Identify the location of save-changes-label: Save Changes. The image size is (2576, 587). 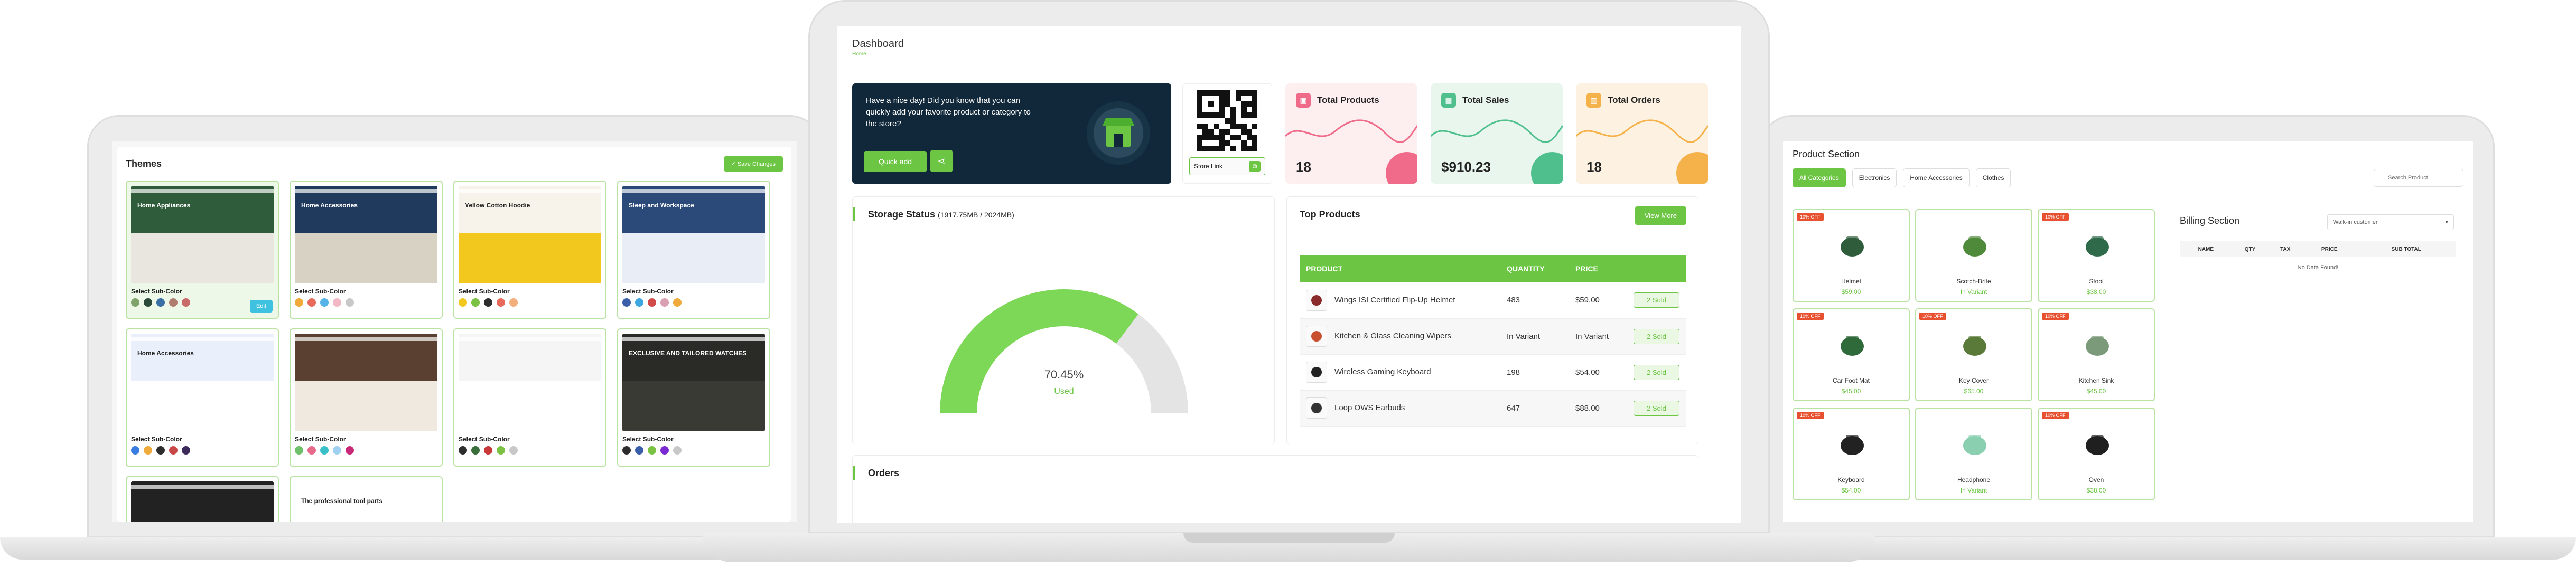
(756, 163).